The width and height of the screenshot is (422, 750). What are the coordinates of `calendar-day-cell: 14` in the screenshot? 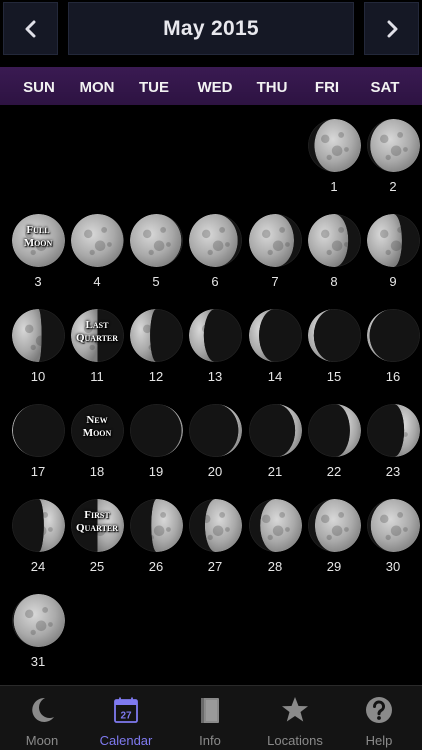 It's located at (275, 340).